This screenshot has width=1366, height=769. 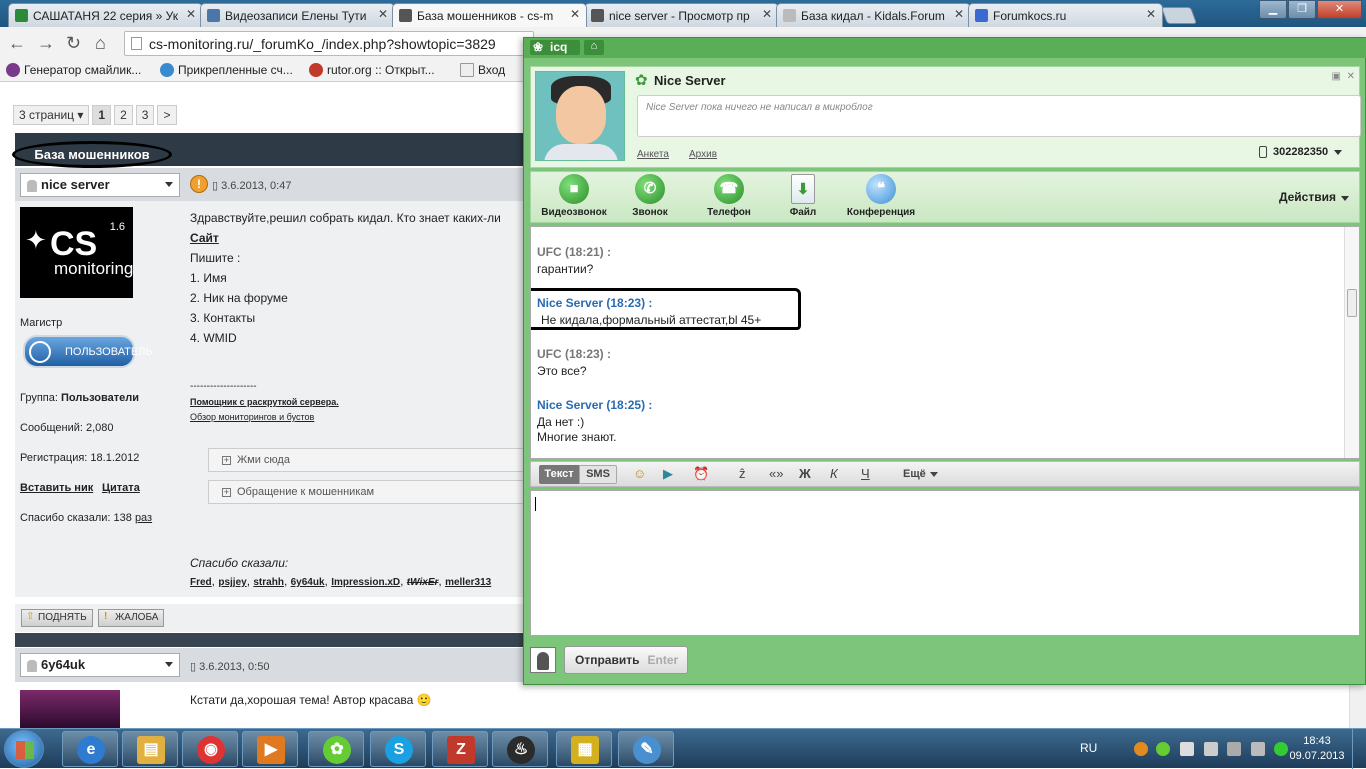 What do you see at coordinates (1317, 749) in the screenshot?
I see `system-clock: 18:43 09.07.2013` at bounding box center [1317, 749].